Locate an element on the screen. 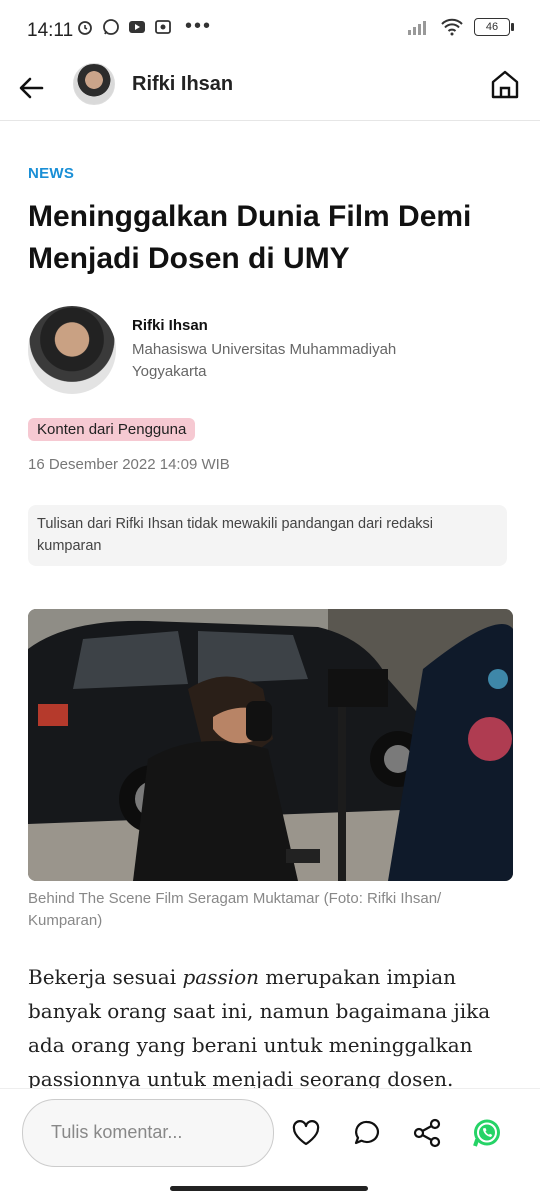 This screenshot has width=540, height=1201. publish-date: 16 Desember 2022 14:09 WIB is located at coordinates (129, 464).